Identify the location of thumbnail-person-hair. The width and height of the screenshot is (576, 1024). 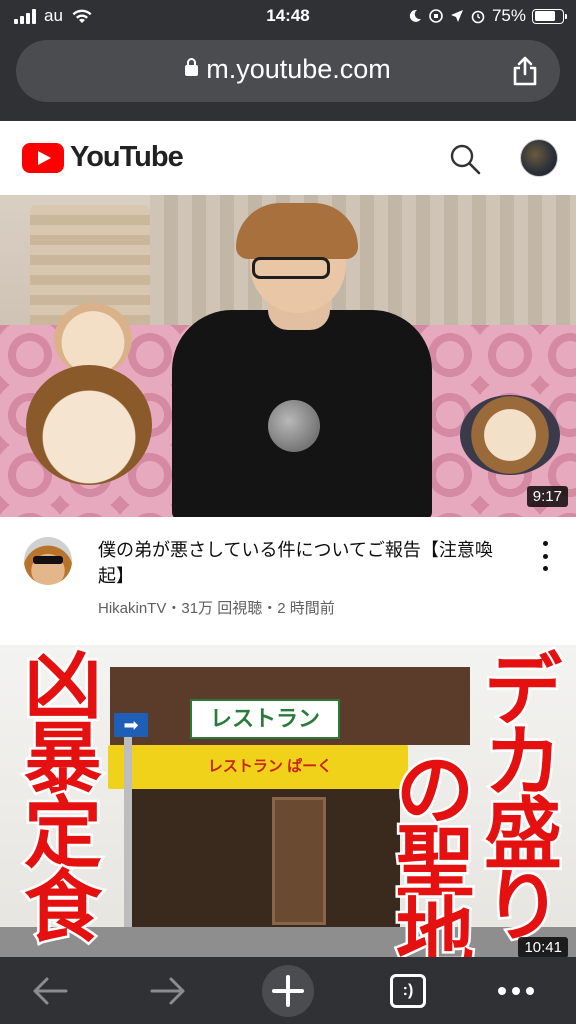
(297, 231).